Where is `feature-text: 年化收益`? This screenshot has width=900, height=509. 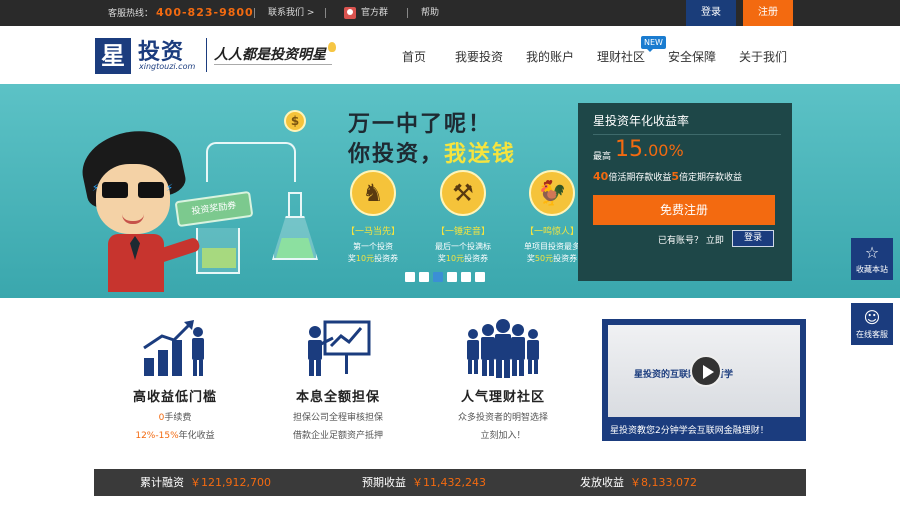
feature-text: 年化收益 is located at coordinates (196, 436).